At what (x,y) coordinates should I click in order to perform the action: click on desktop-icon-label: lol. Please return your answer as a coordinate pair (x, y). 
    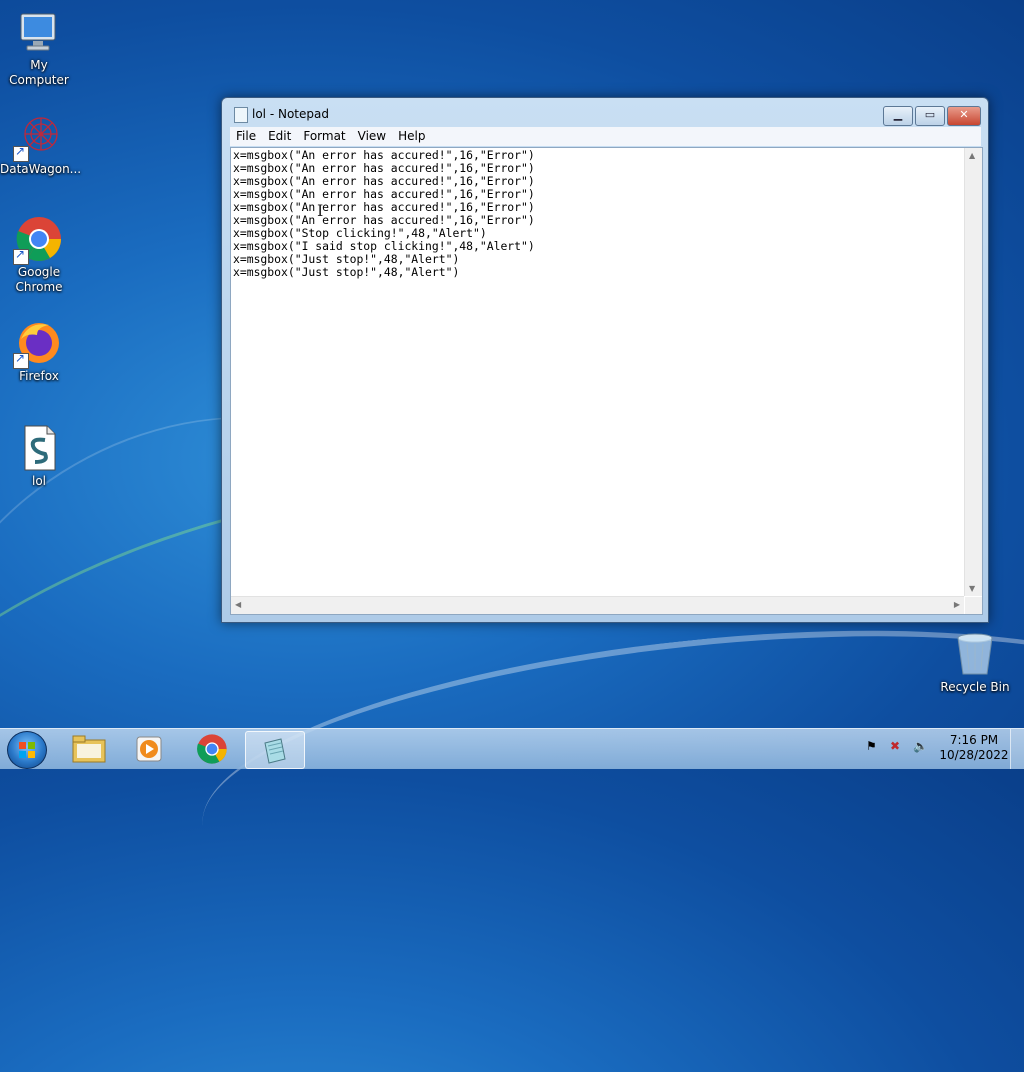
    Looking at the image, I should click on (38, 481).